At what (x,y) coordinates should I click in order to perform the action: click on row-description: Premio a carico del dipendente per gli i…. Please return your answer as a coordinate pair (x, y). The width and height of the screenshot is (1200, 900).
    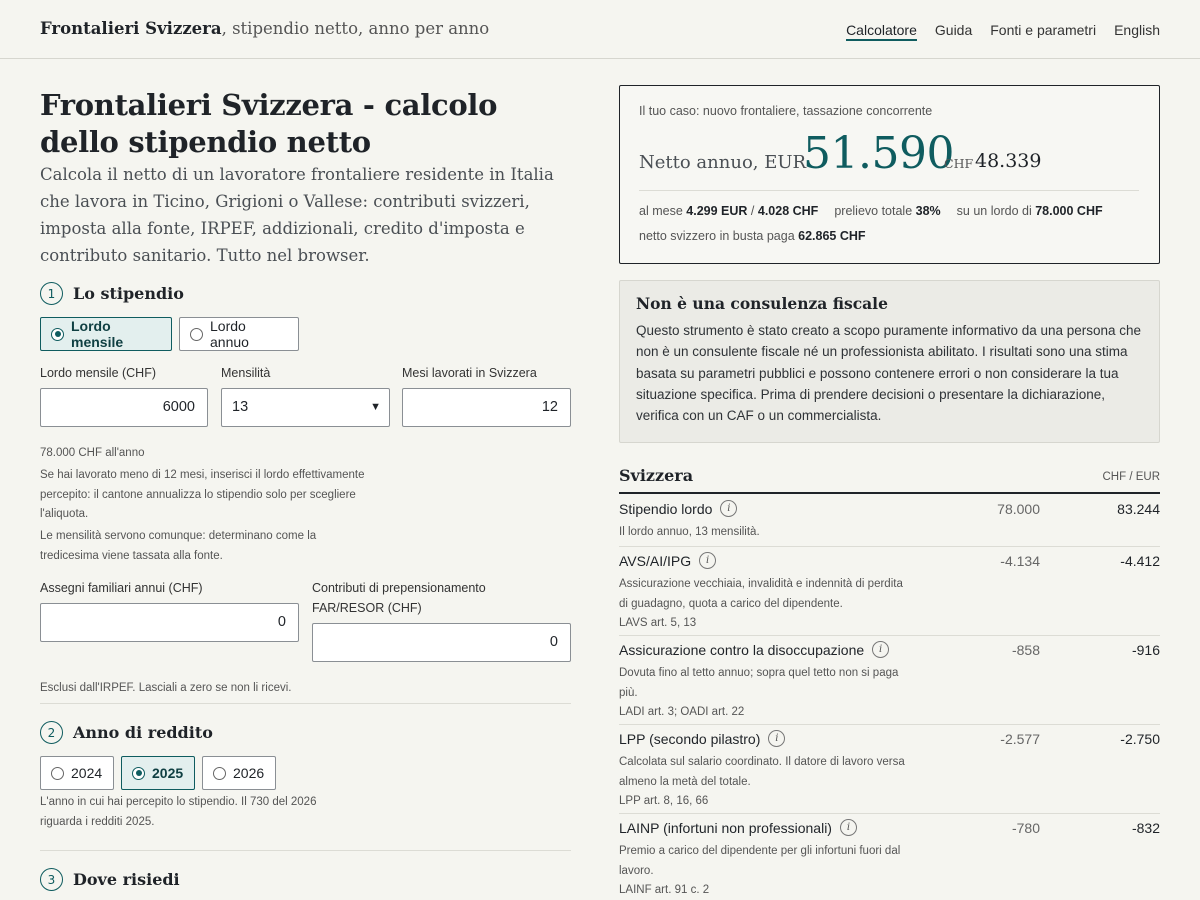
    Looking at the image, I should click on (764, 871).